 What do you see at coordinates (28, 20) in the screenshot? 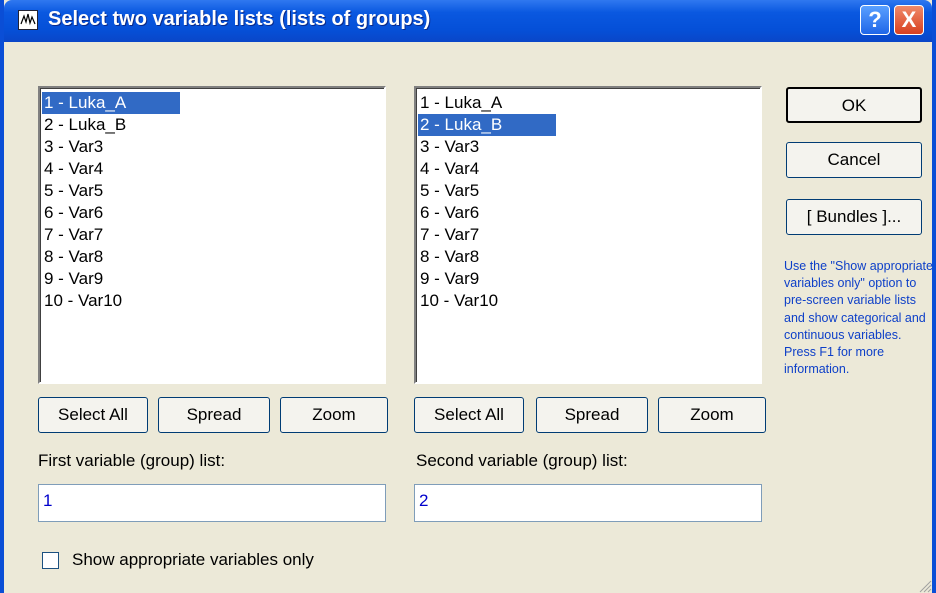
I see `app-icon` at bounding box center [28, 20].